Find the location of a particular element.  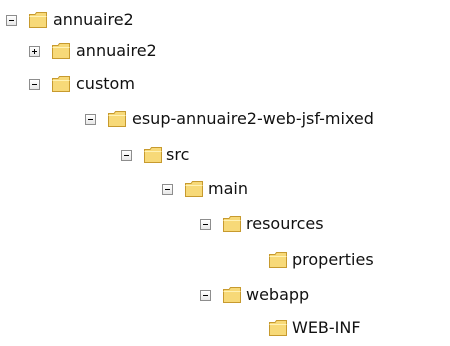

expand-toggle is located at coordinates (34, 51).